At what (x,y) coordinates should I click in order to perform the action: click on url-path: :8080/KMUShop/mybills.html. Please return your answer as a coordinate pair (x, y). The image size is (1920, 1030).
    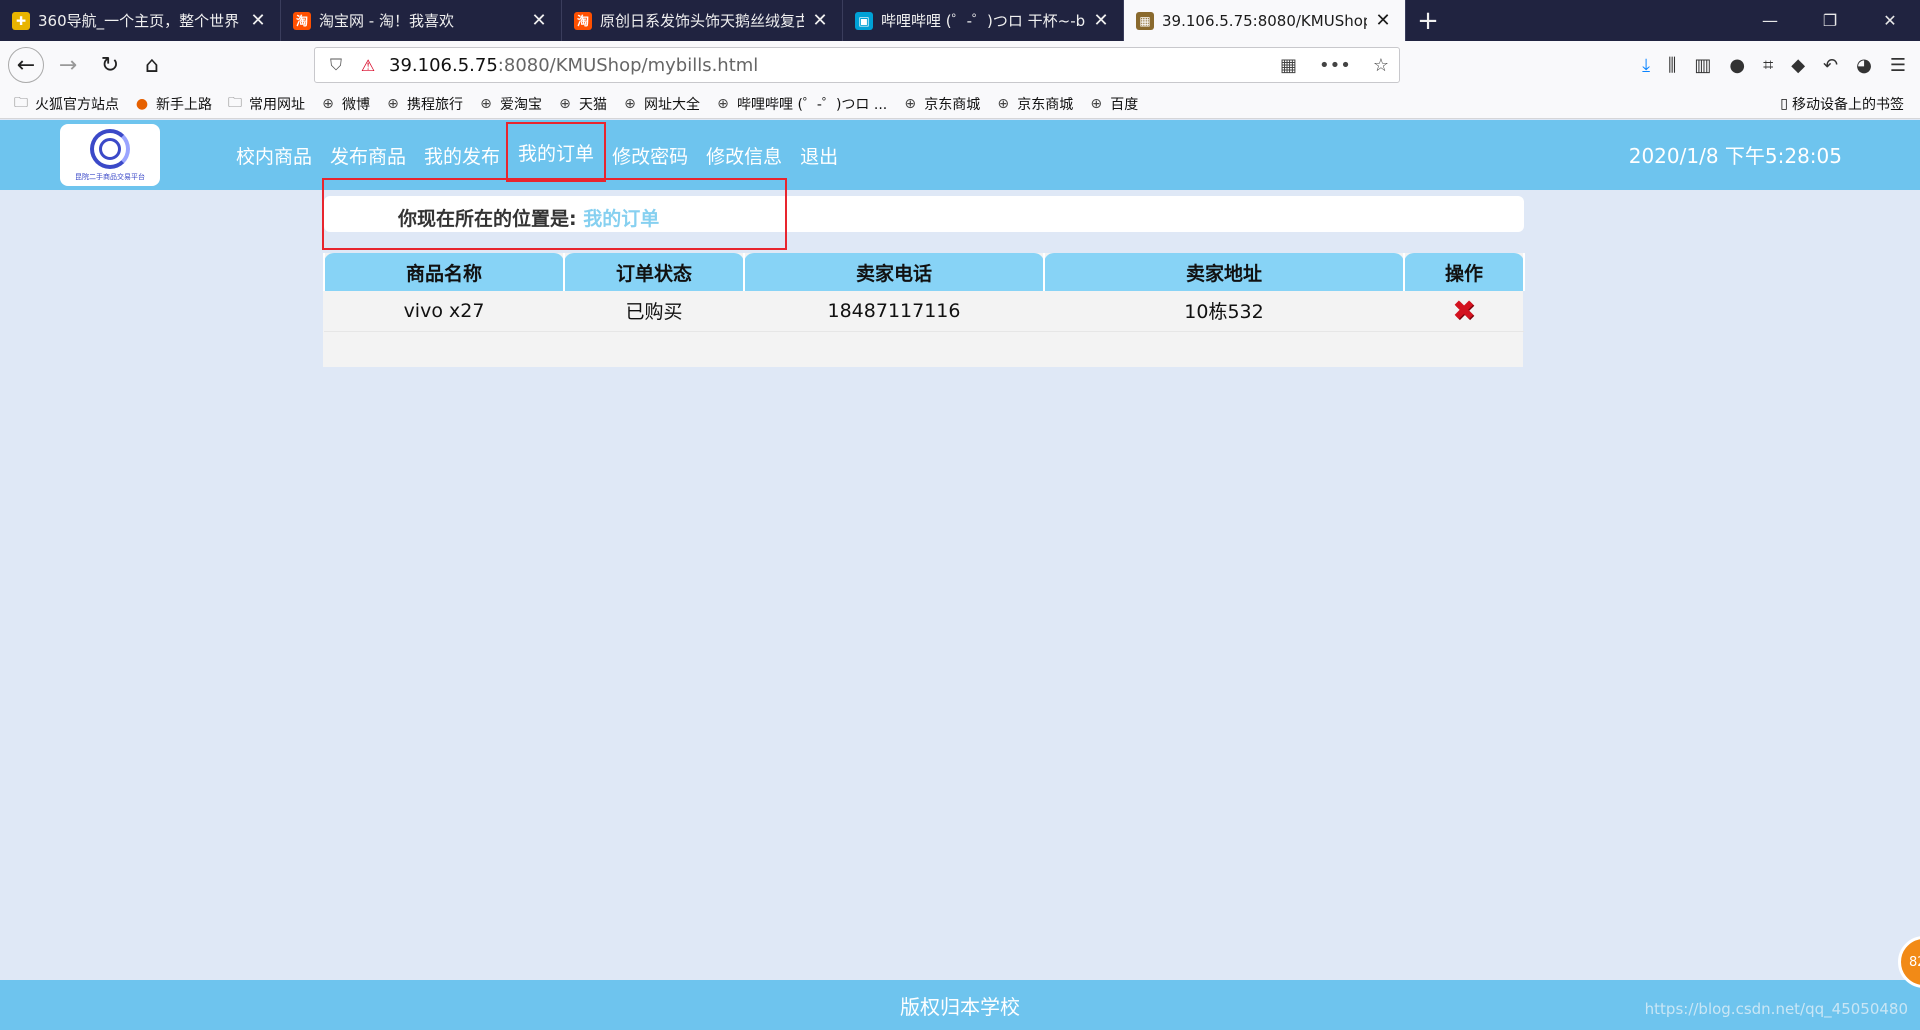
    Looking at the image, I should click on (628, 65).